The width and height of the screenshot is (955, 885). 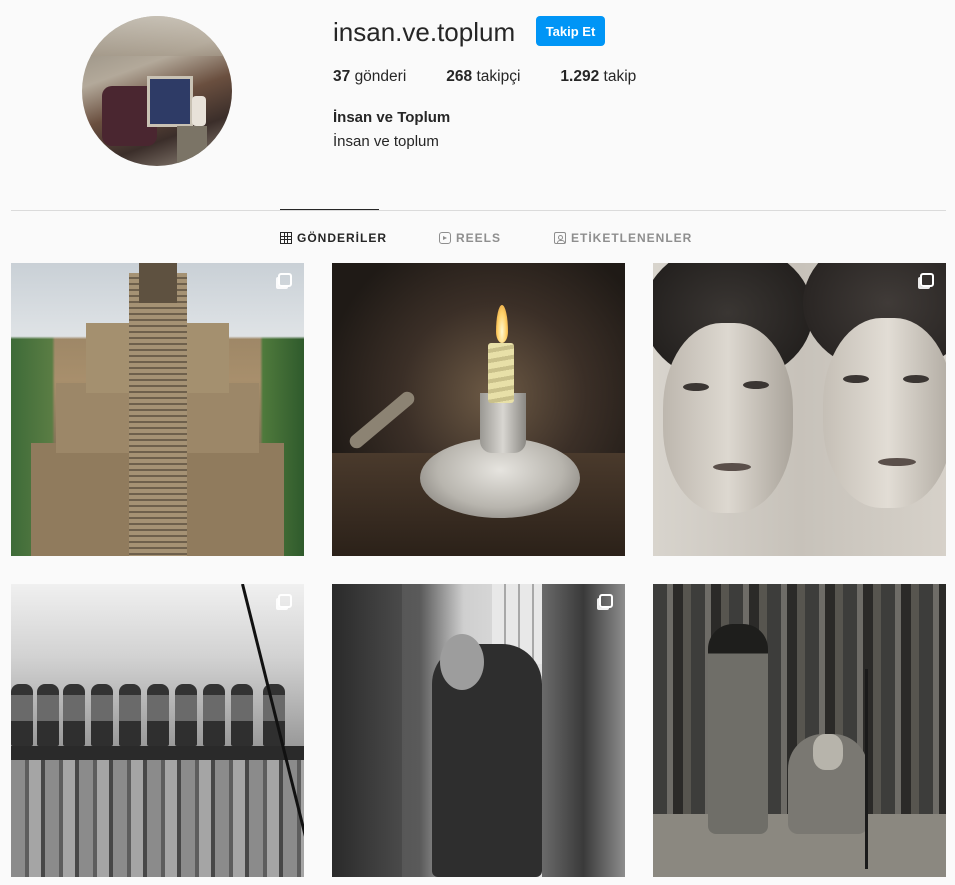 What do you see at coordinates (738, 729) in the screenshot?
I see `standing-man` at bounding box center [738, 729].